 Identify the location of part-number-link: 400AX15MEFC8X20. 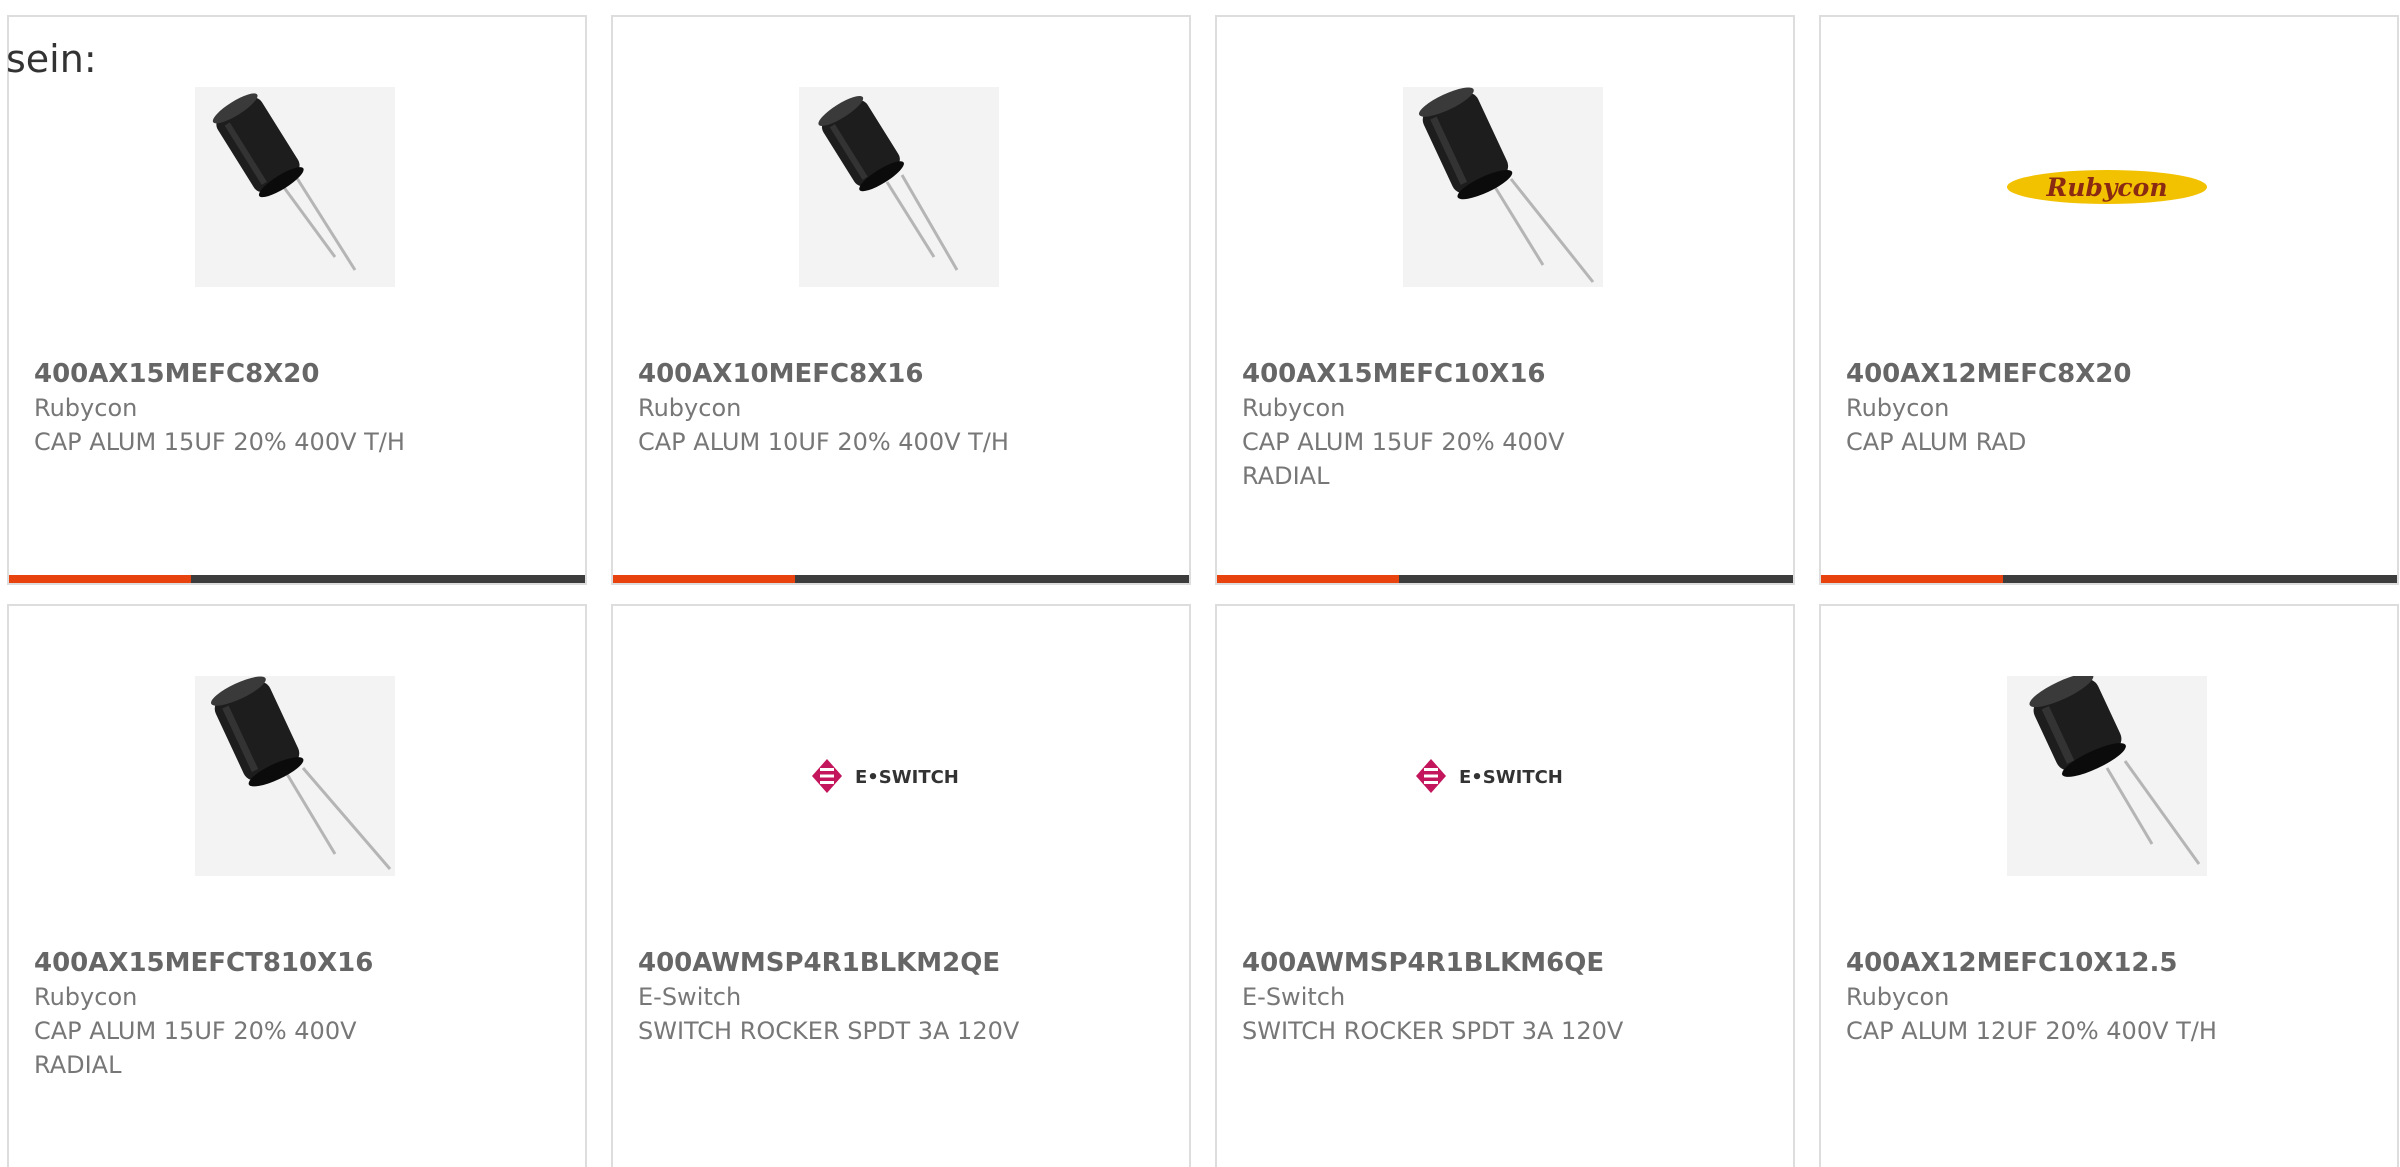
(299, 374).